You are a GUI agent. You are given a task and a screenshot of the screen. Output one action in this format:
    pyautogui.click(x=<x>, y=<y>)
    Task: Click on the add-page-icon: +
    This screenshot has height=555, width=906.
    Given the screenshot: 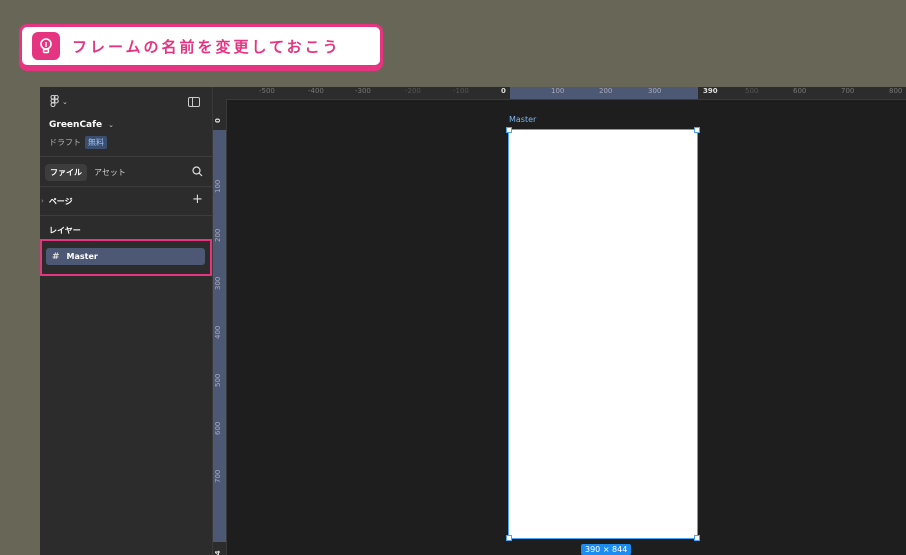 What is the action you would take?
    pyautogui.click(x=197, y=199)
    